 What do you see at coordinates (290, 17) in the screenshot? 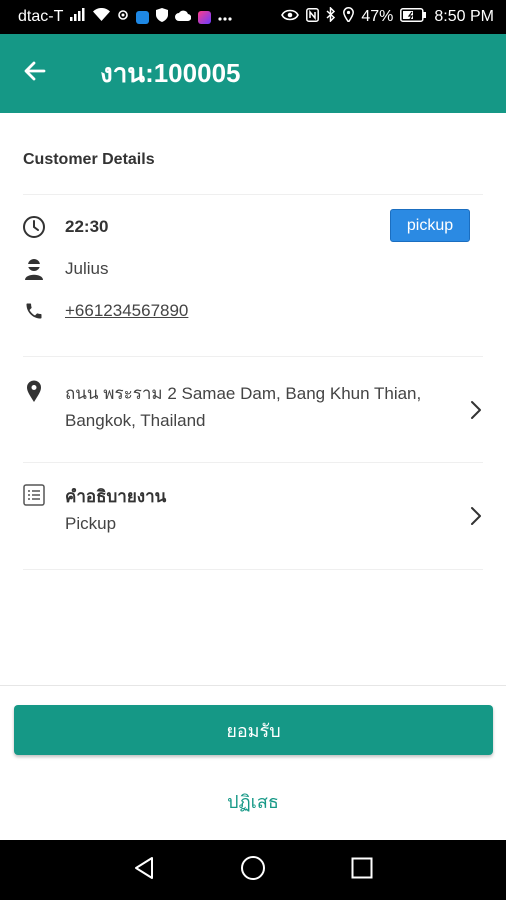
I see `eye-comfort-icon` at bounding box center [290, 17].